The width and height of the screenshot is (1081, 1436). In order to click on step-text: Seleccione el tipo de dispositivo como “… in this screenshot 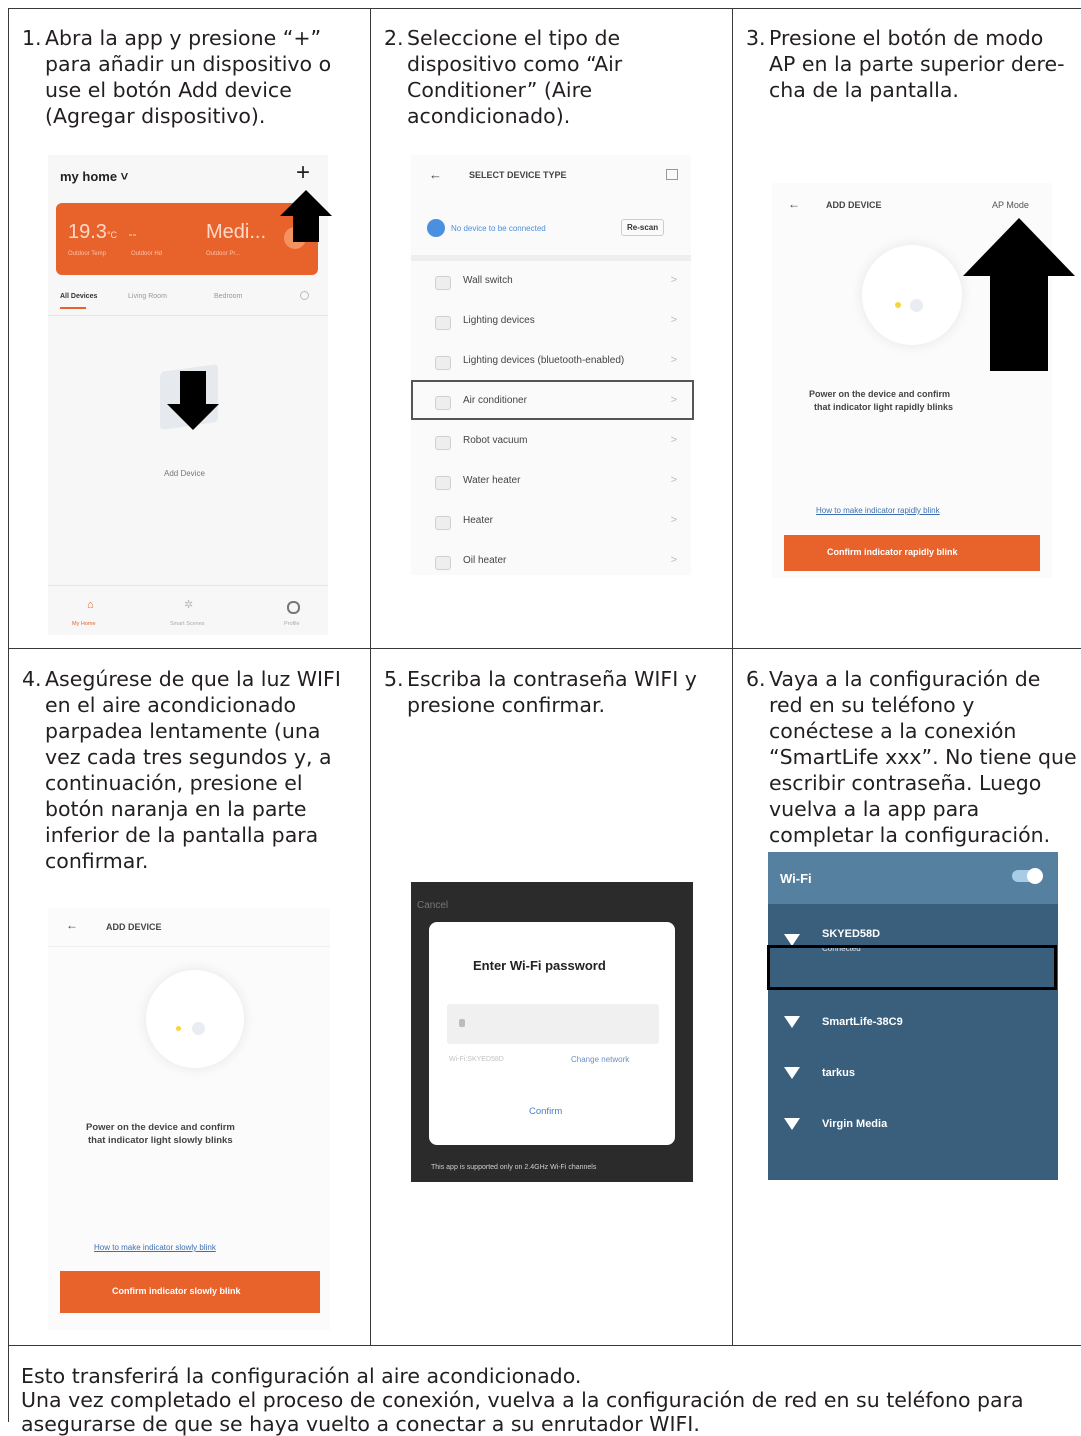, I will do `click(515, 77)`.